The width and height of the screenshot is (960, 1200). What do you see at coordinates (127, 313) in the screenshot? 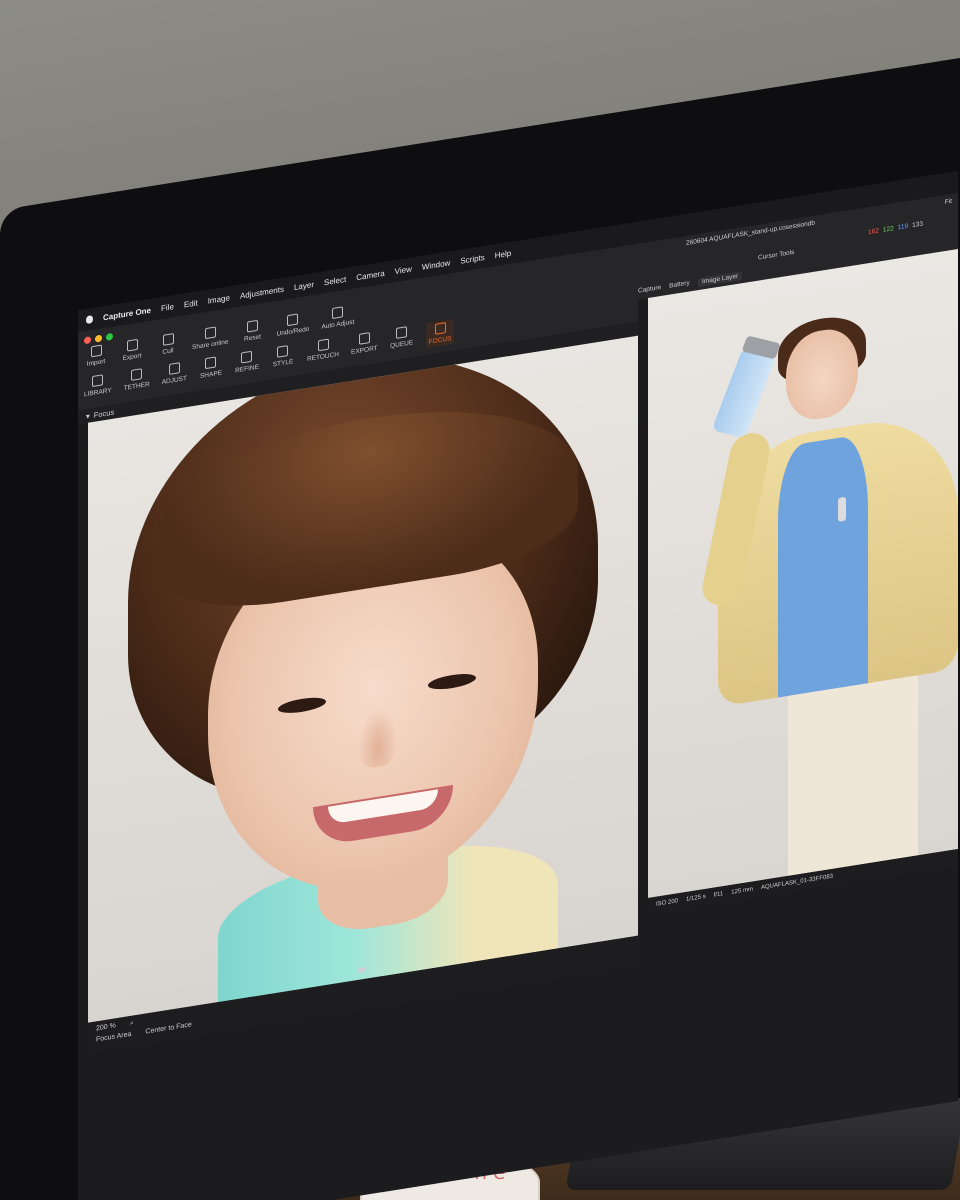
I see `app-menu: Capture One` at bounding box center [127, 313].